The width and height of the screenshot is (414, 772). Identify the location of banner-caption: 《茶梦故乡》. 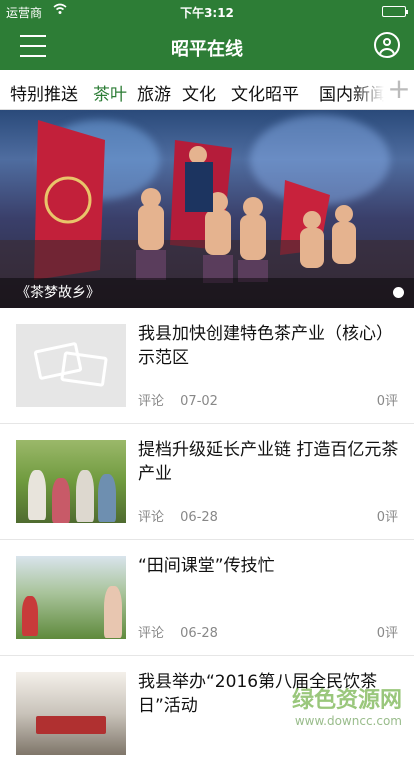
(58, 292).